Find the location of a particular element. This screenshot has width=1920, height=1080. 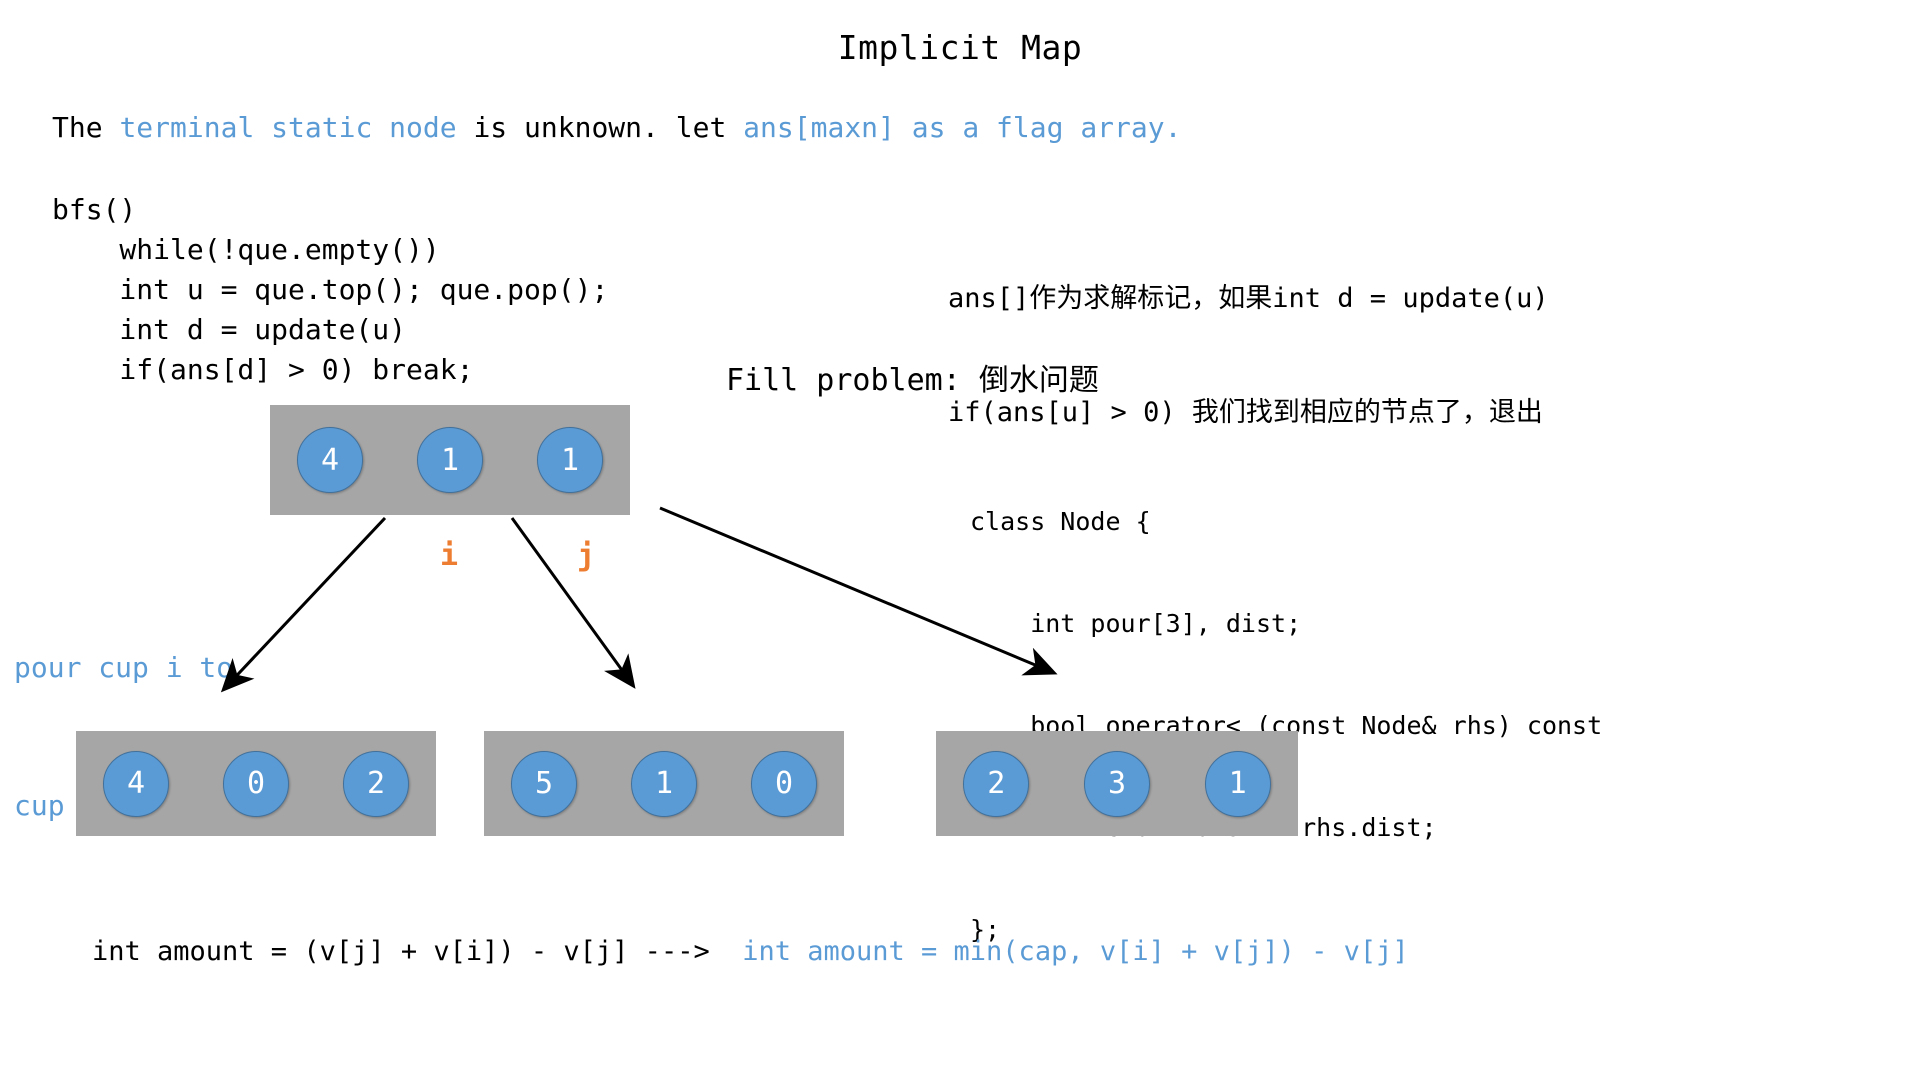

bfs-code-line: int u = que.top(); que.pop(); is located at coordinates (330, 289).